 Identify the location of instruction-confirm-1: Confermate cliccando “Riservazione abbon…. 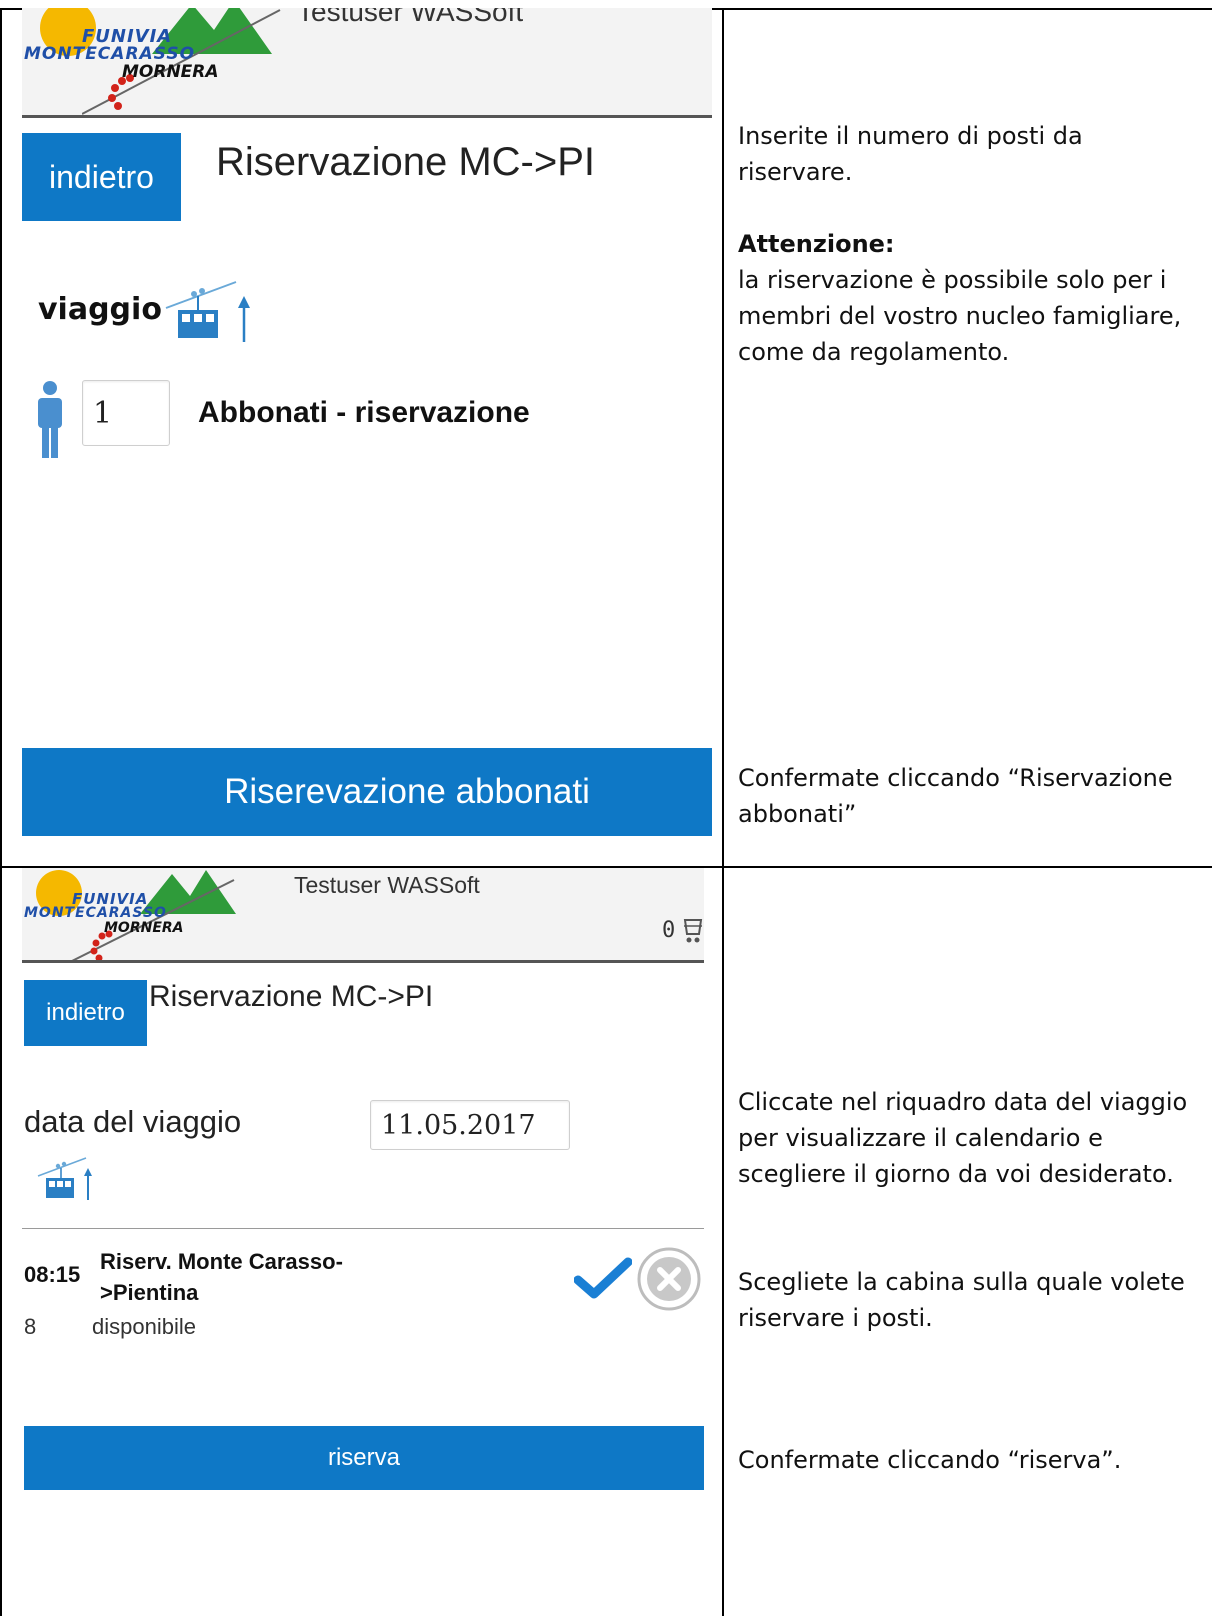
(955, 796).